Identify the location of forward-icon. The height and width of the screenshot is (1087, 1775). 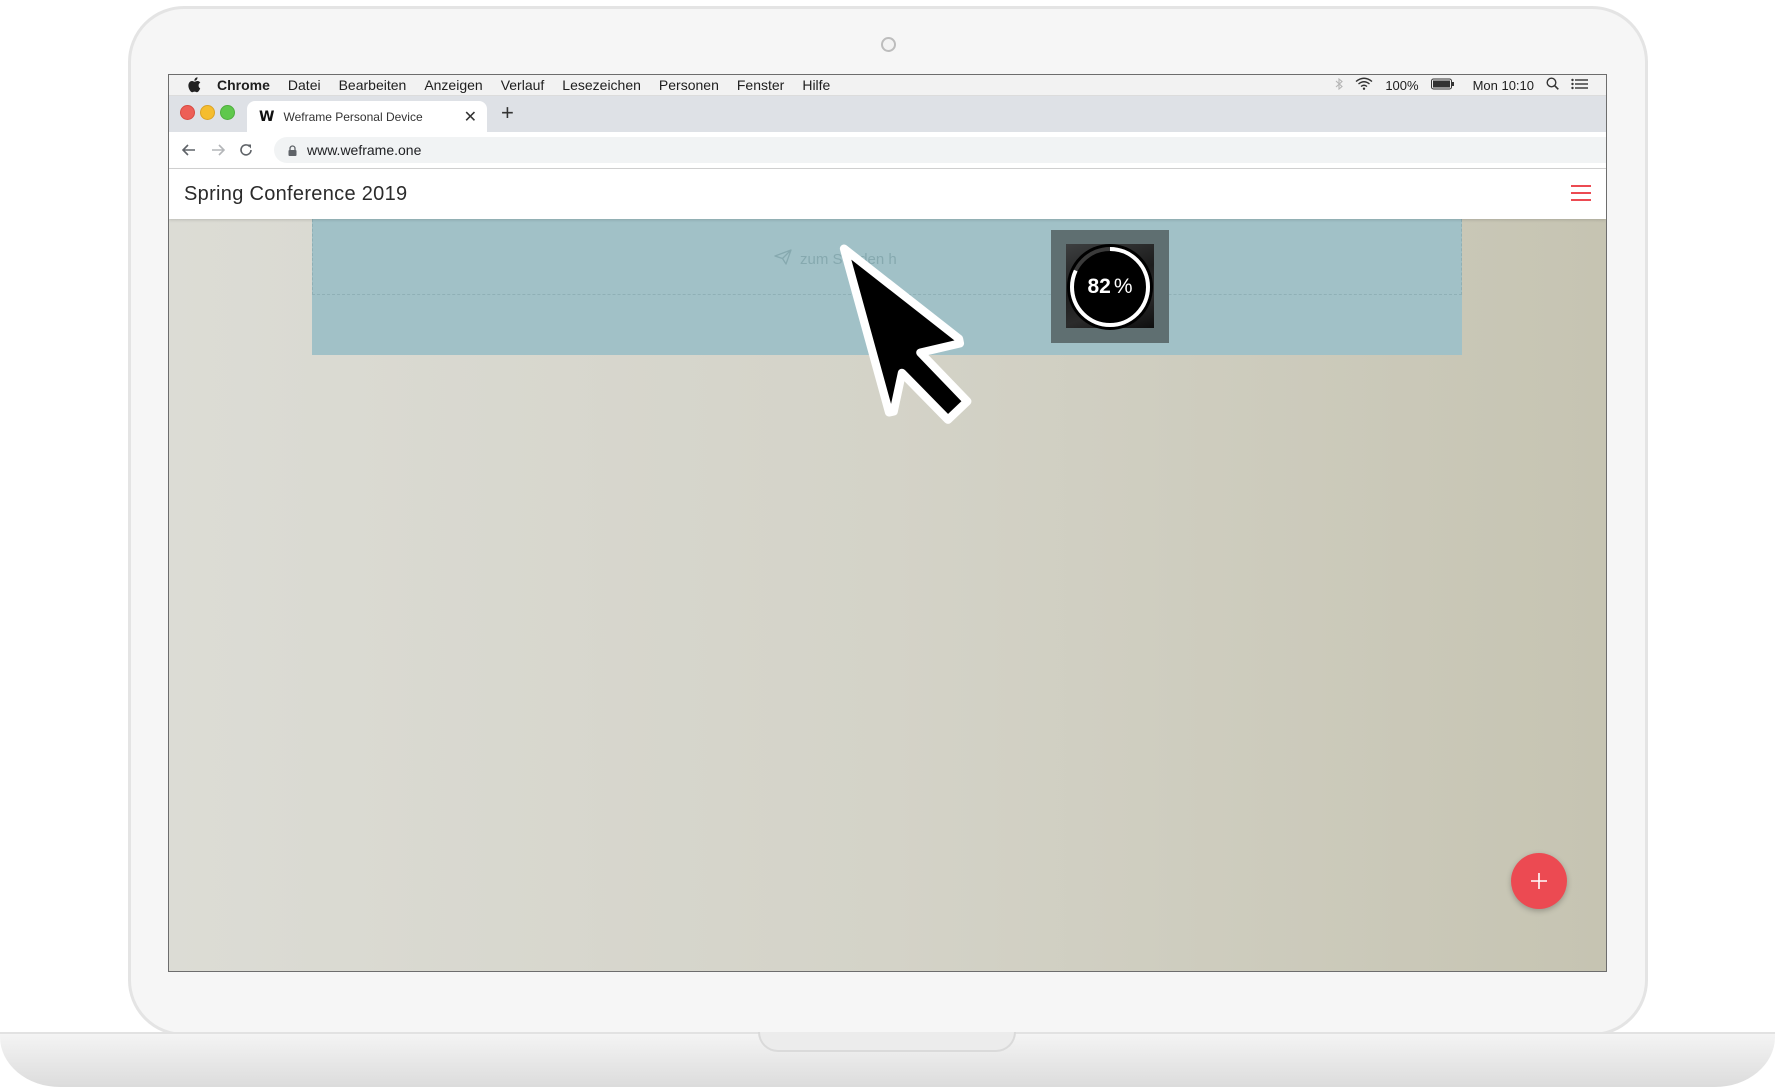
(218, 150).